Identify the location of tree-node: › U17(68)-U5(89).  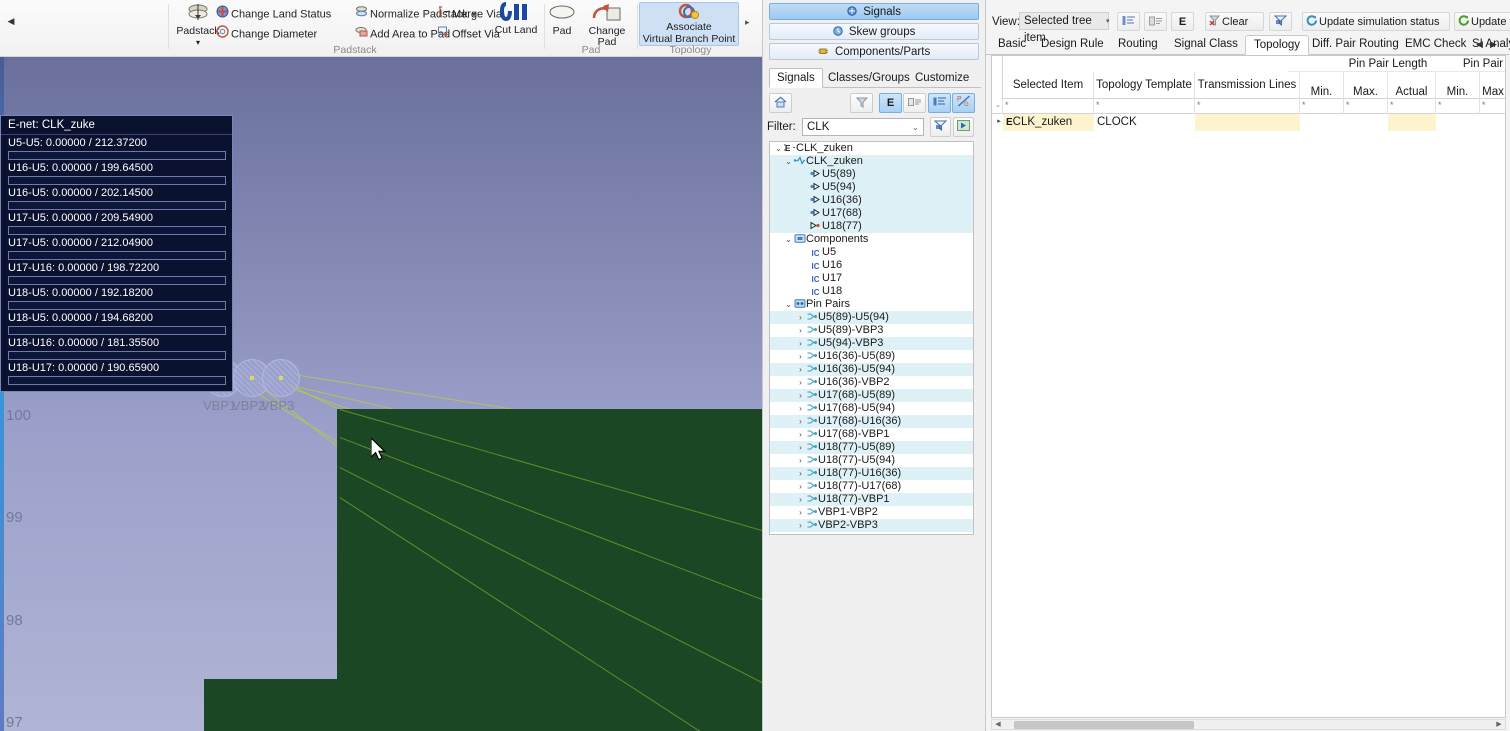
(871, 395).